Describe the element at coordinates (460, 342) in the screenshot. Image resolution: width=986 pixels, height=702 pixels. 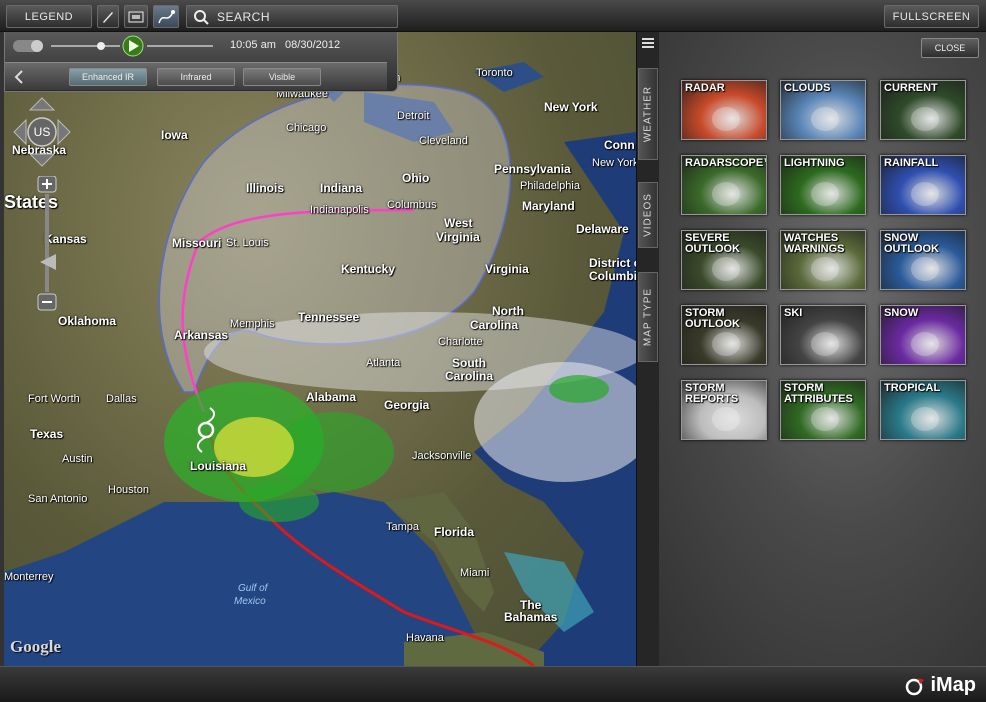
I see `place-label: Charlotte` at that location.